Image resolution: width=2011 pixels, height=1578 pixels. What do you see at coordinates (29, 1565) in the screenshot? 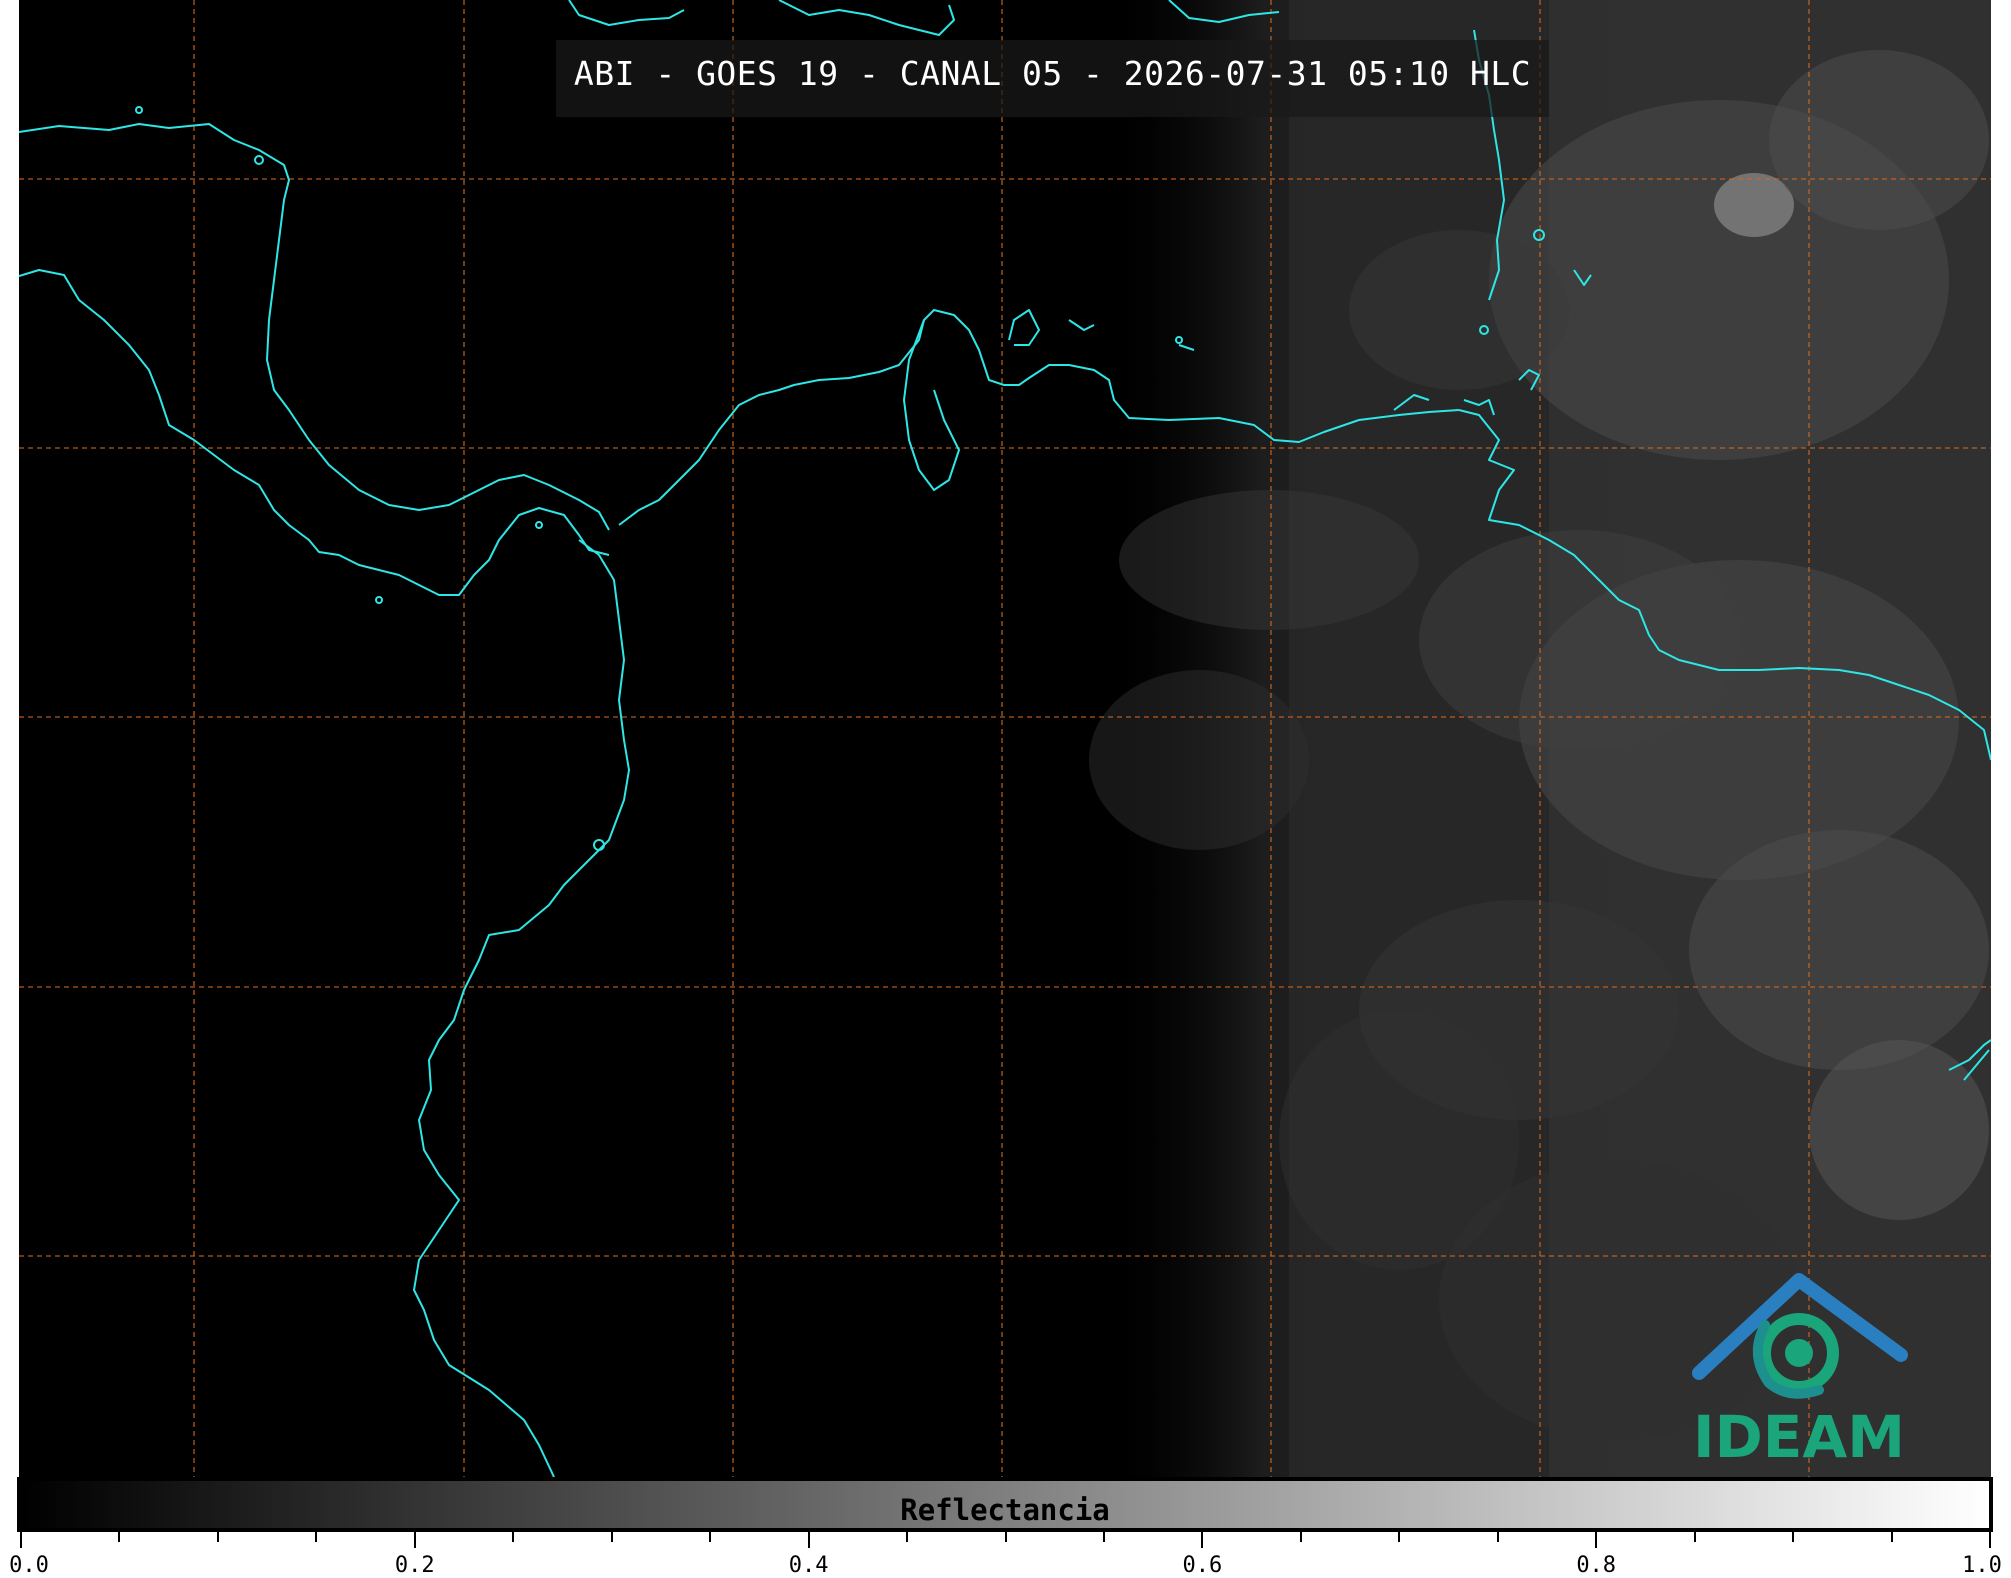
I see `colorbar-tick-label: 0.0` at bounding box center [29, 1565].